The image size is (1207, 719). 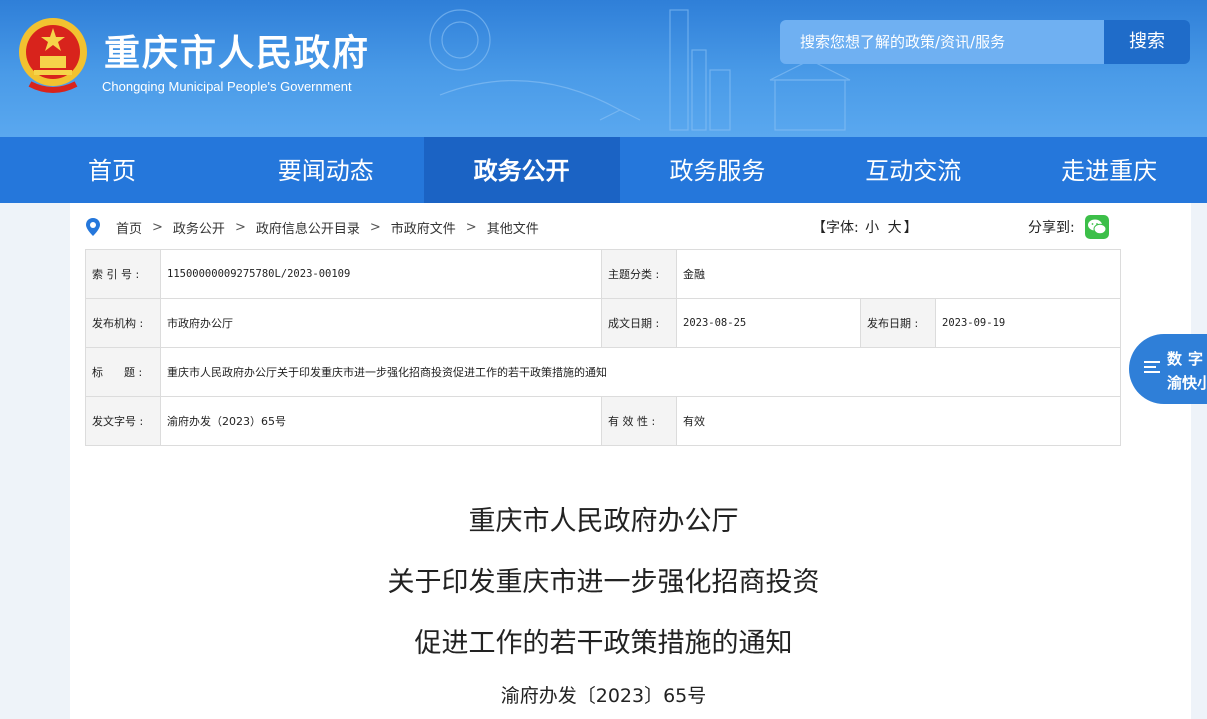 I want to click on topic-category-value: 金融, so click(x=898, y=274).